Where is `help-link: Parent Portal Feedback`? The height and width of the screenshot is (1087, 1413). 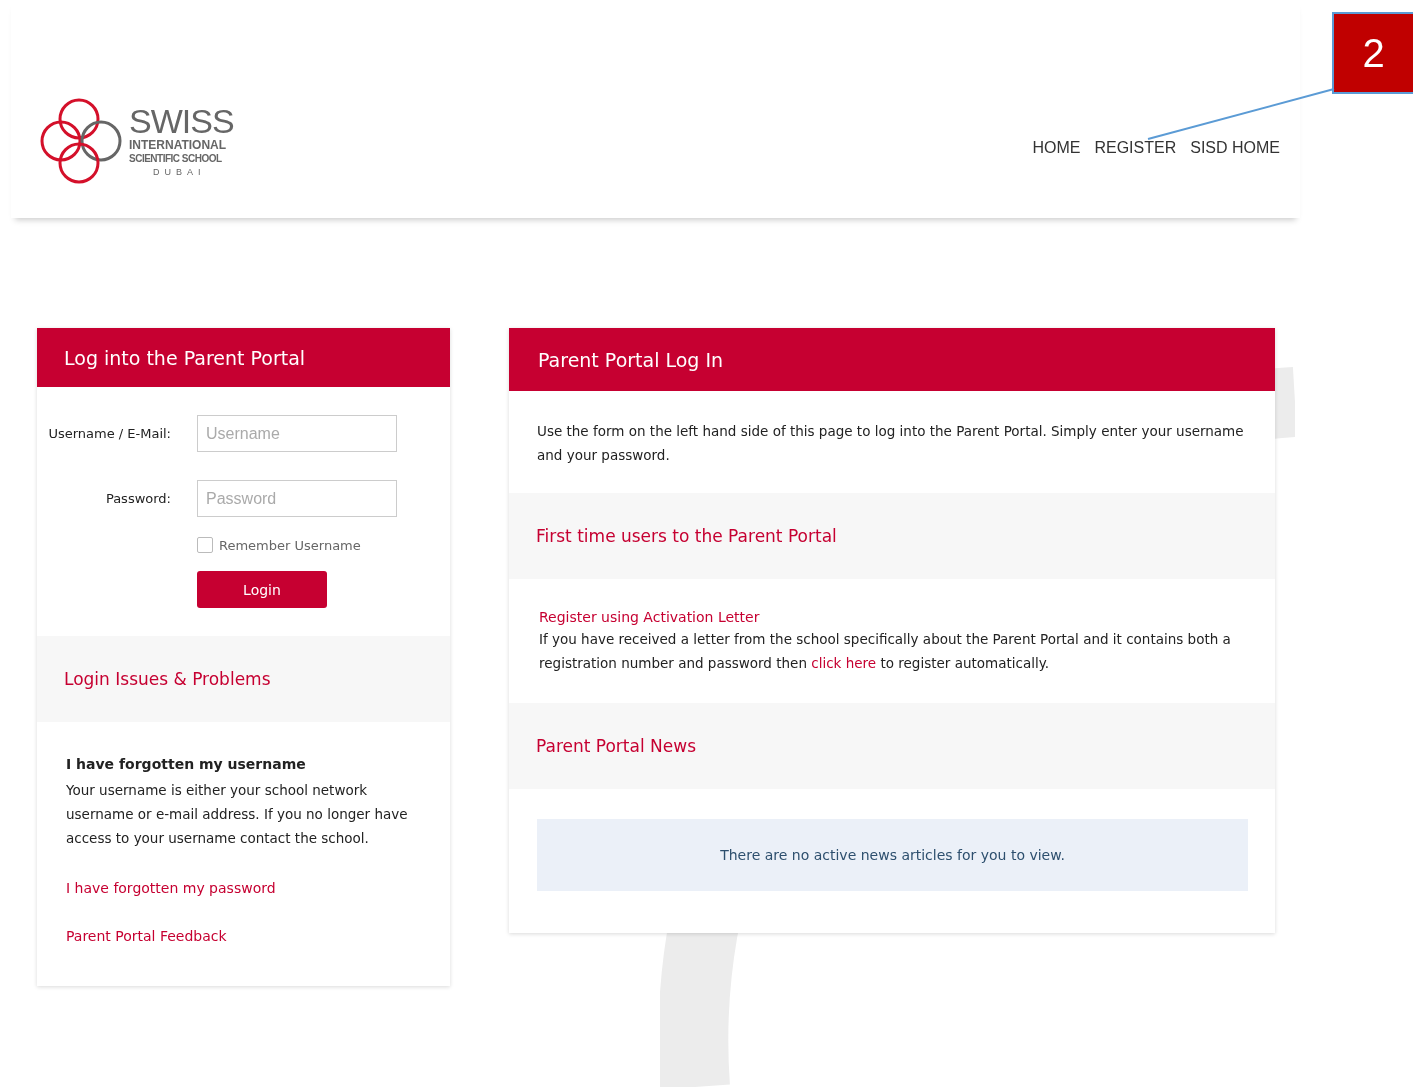
help-link: Parent Portal Feedback is located at coordinates (248, 936).